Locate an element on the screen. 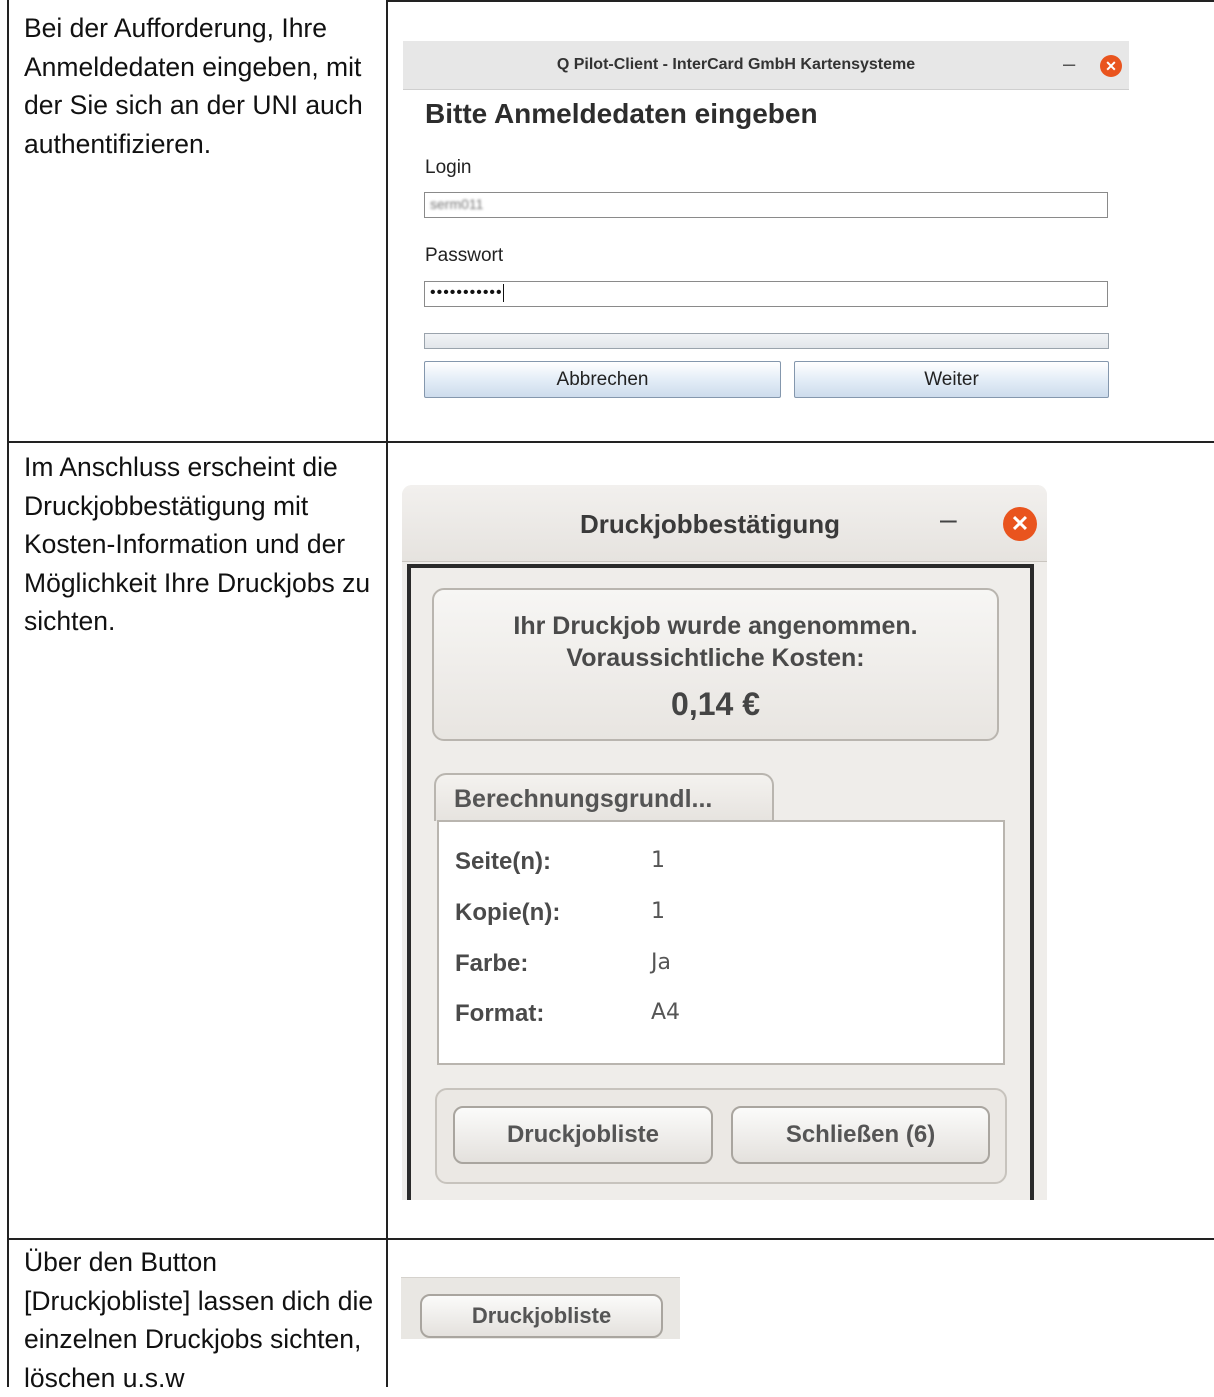 This screenshot has height=1397, width=1214. dialog-button-bar: Druckjobliste Schließen (6) is located at coordinates (721, 1136).